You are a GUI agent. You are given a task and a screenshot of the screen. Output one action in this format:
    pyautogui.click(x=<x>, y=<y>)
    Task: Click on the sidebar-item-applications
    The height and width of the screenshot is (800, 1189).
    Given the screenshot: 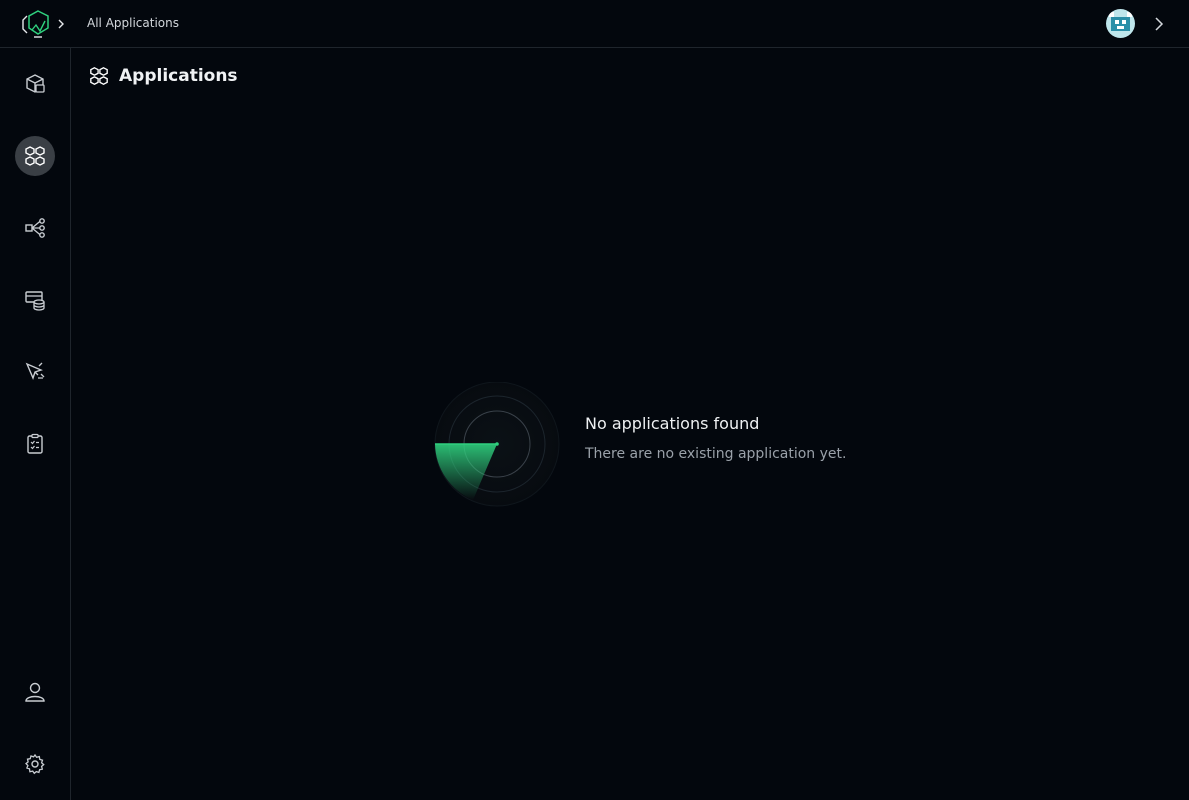 What is the action you would take?
    pyautogui.click(x=35, y=156)
    